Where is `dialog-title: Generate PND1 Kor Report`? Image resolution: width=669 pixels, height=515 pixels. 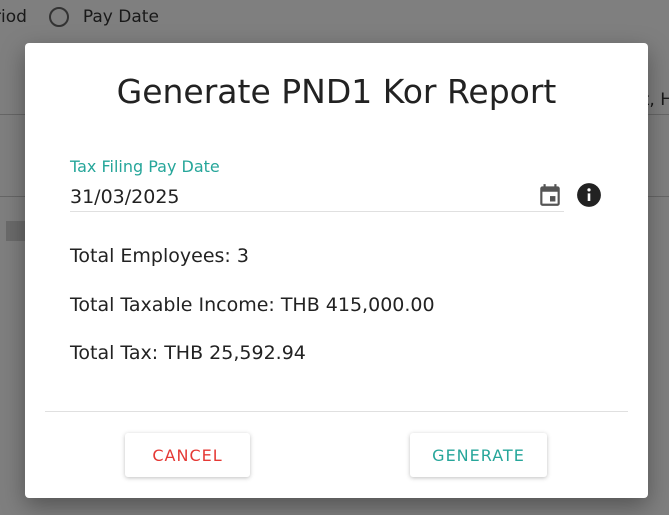
dialog-title: Generate PND1 Kor Report is located at coordinates (336, 91).